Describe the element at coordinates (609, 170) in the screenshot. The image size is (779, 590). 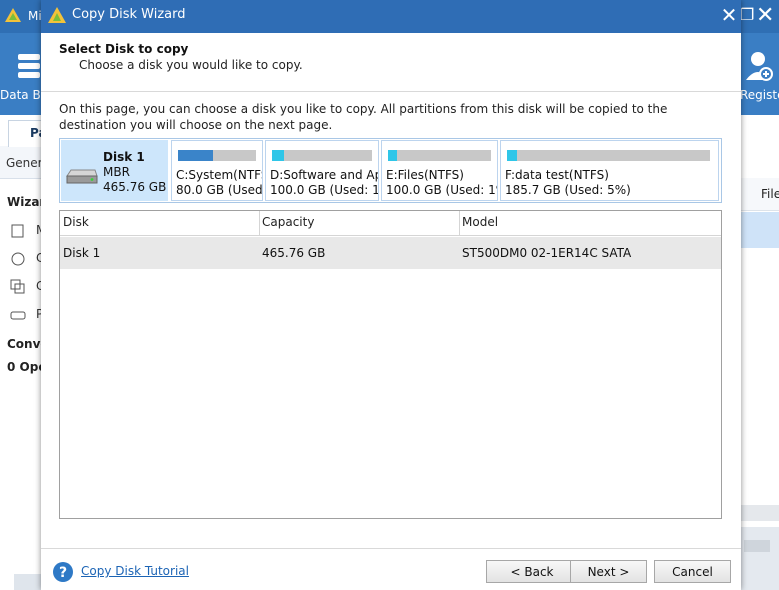
I see `partition-block: F:data test(NTFS) 185.7 GB (Used: 5%)` at that location.